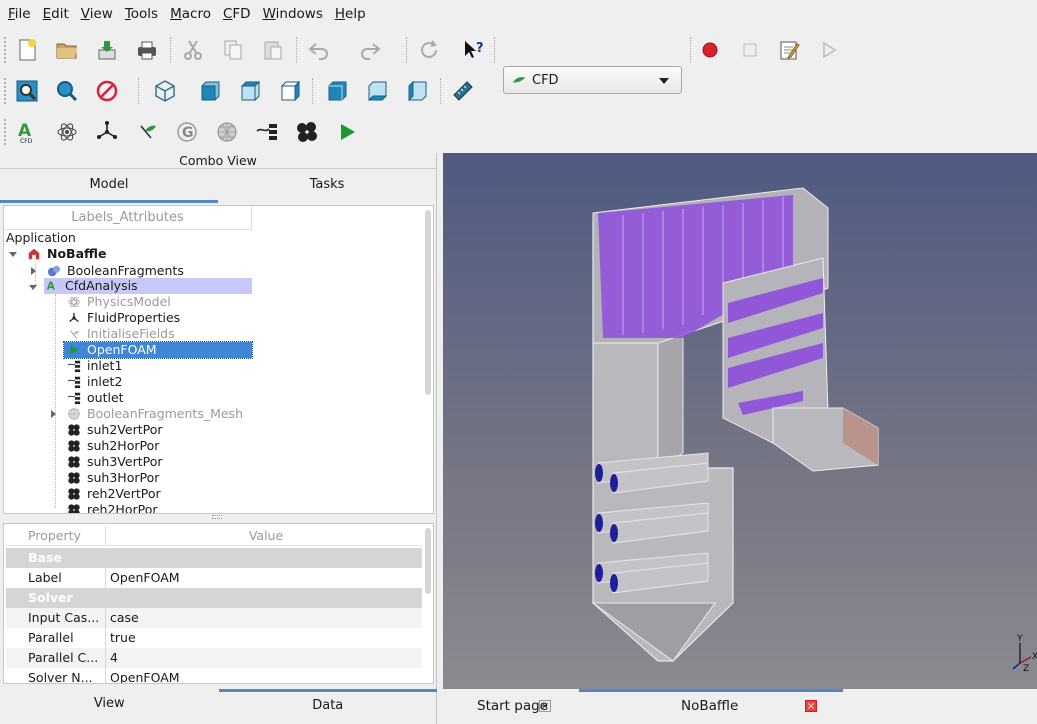 Image resolution: width=1037 pixels, height=724 pixels. What do you see at coordinates (250, 91) in the screenshot?
I see `view-top-button` at bounding box center [250, 91].